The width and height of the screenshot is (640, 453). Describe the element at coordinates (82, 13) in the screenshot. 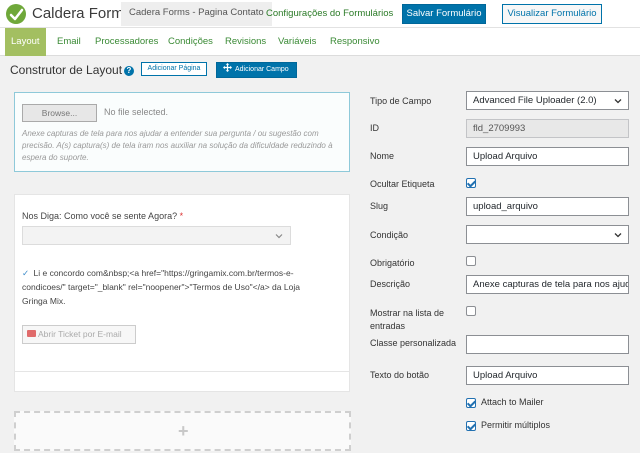

I see `brand-name: Caldera Forms` at that location.